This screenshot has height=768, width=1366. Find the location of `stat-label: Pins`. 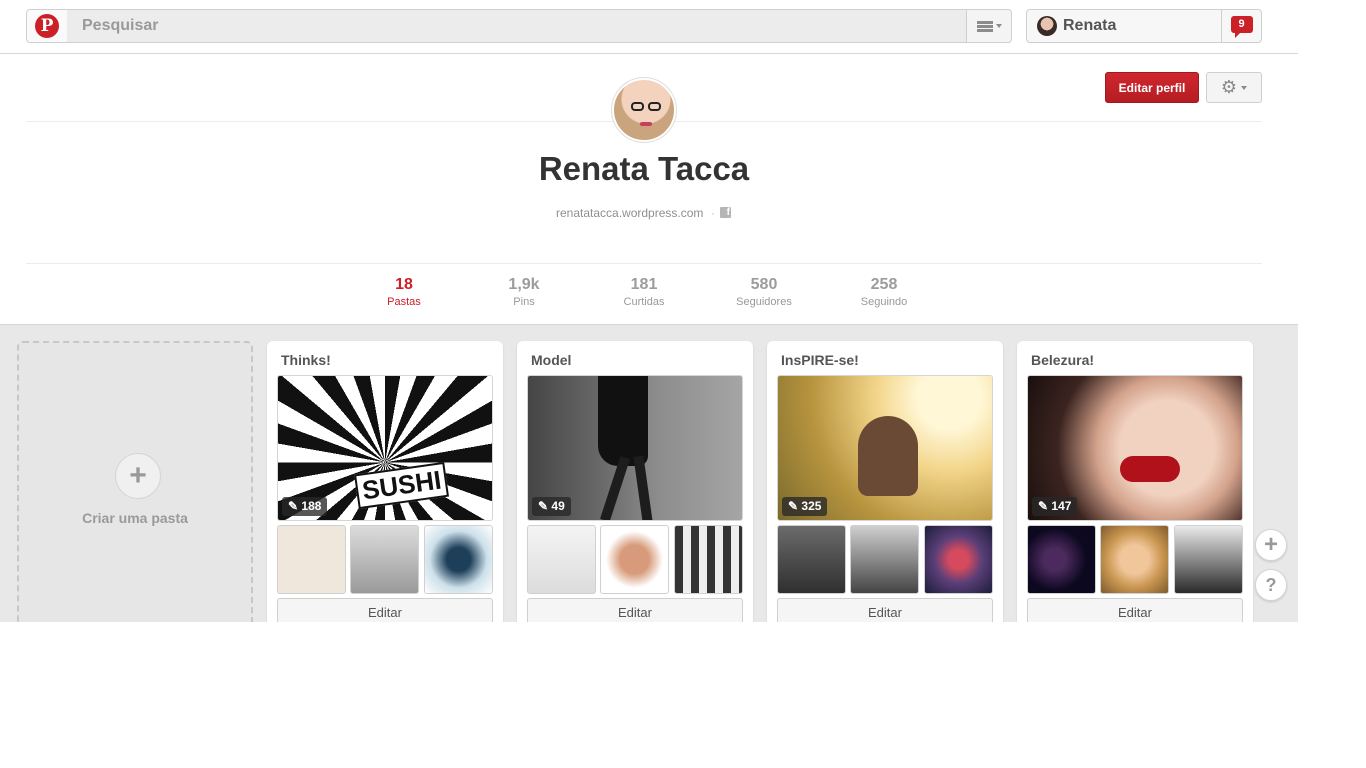

stat-label: Pins is located at coordinates (524, 302).